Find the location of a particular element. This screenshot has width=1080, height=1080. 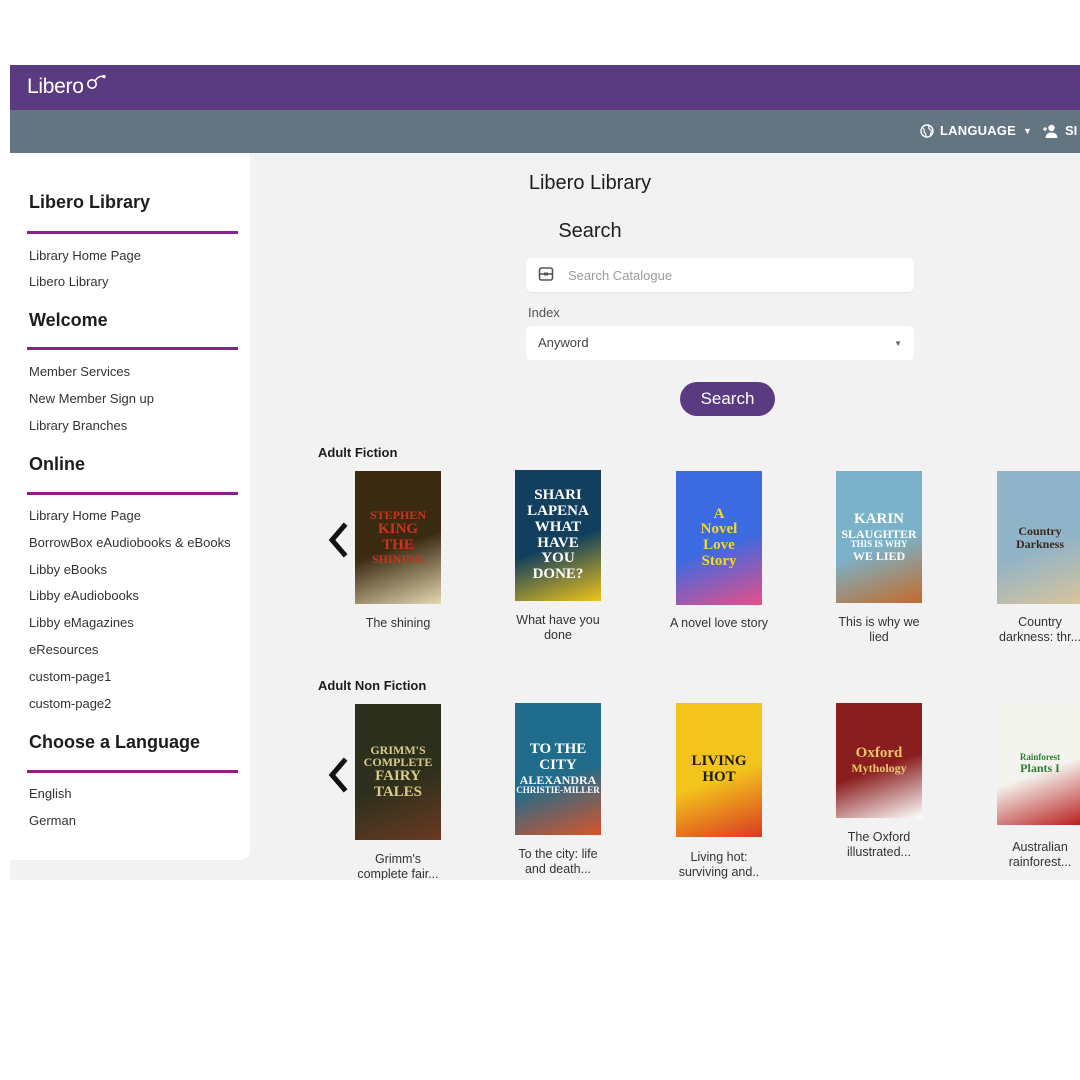

globe-icon is located at coordinates (927, 130).